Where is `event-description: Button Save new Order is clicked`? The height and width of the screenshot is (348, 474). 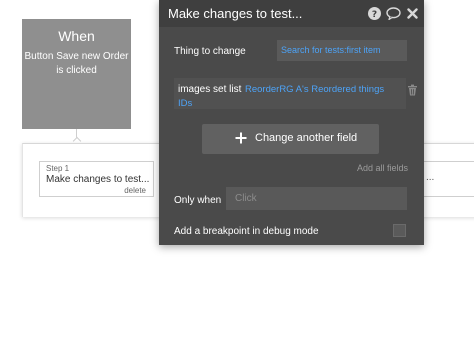
event-description: Button Save new Order is clicked is located at coordinates (76, 63).